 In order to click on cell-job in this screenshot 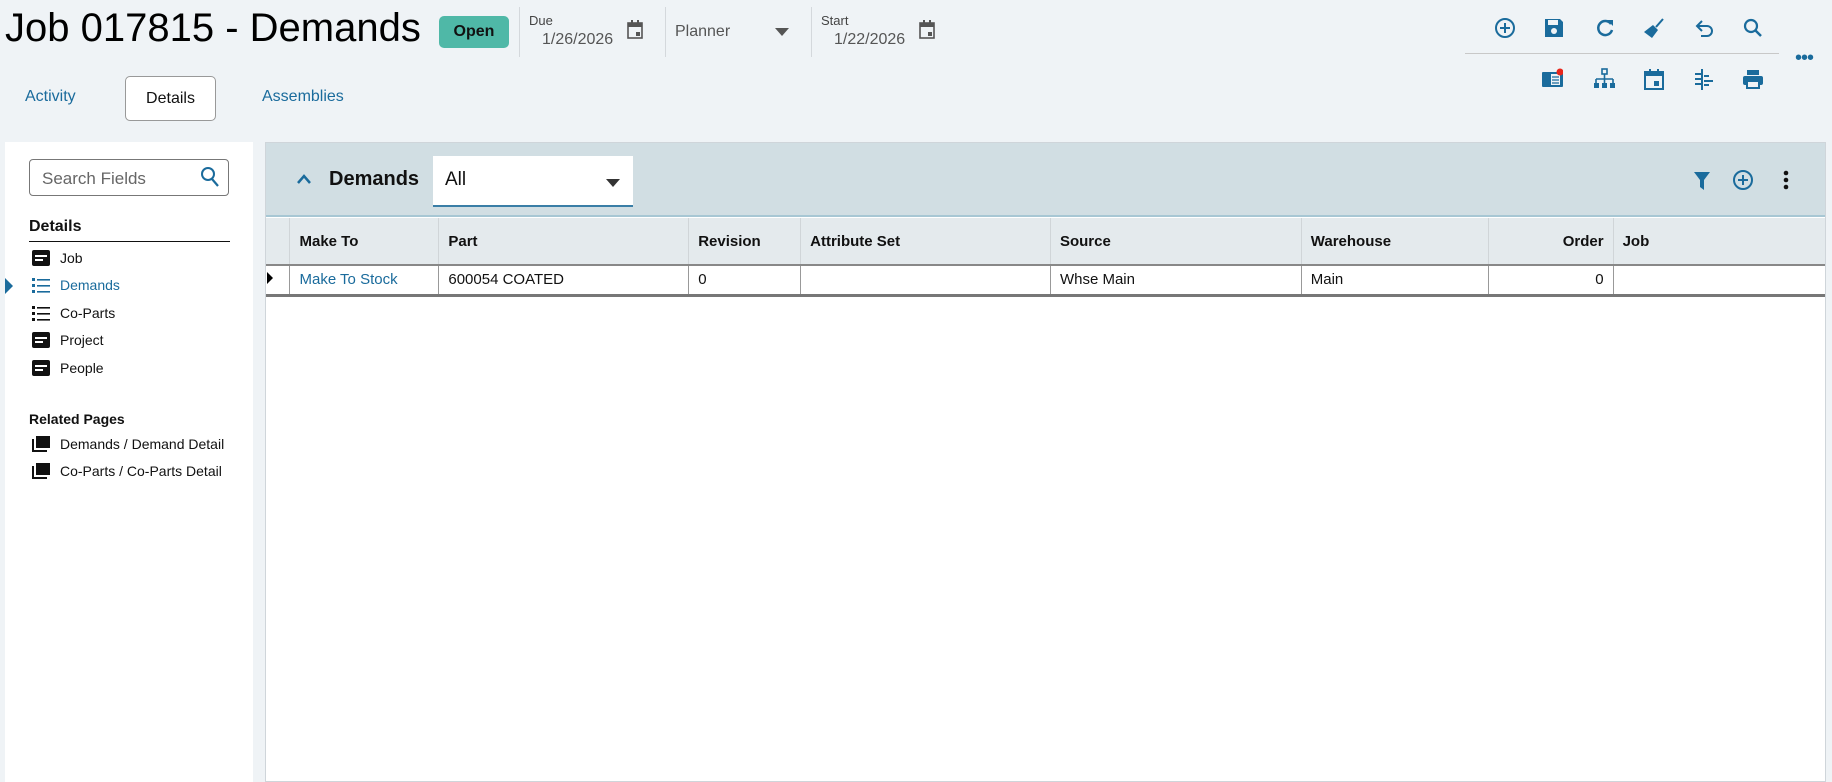, I will do `click(1719, 281)`.